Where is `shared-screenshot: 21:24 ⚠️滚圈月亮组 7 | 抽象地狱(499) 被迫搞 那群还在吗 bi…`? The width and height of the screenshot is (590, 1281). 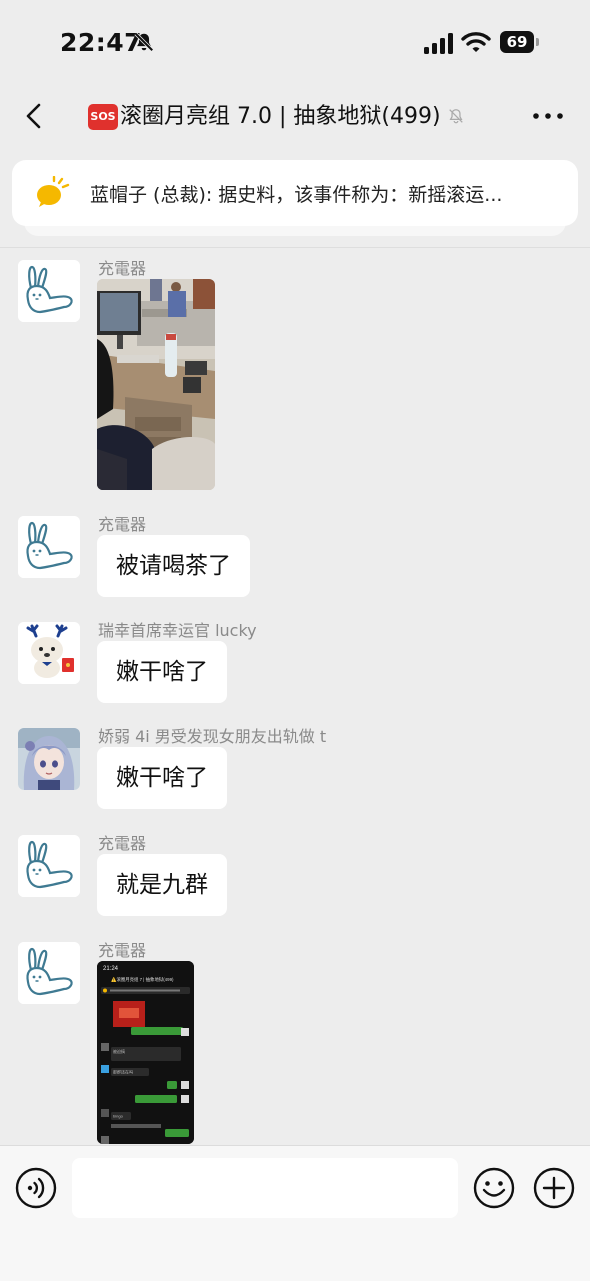 shared-screenshot: 21:24 ⚠️滚圈月亮组 7 | 抽象地狱(499) 被迫搞 那群还在吗 bi… is located at coordinates (145, 1052).